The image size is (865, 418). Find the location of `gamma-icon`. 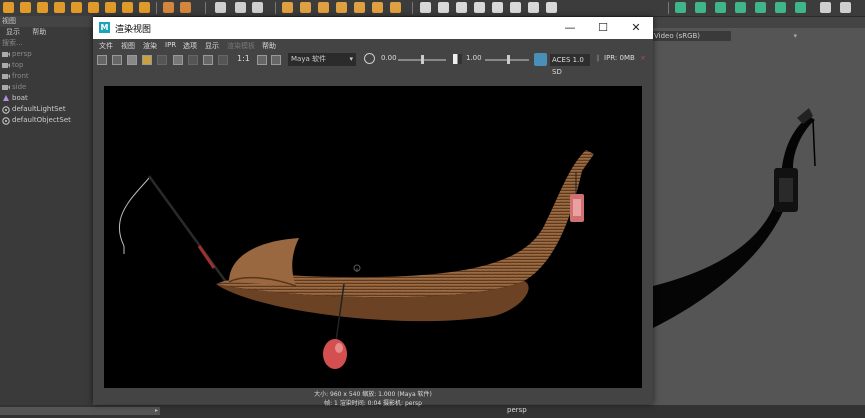

gamma-icon is located at coordinates (457, 59).